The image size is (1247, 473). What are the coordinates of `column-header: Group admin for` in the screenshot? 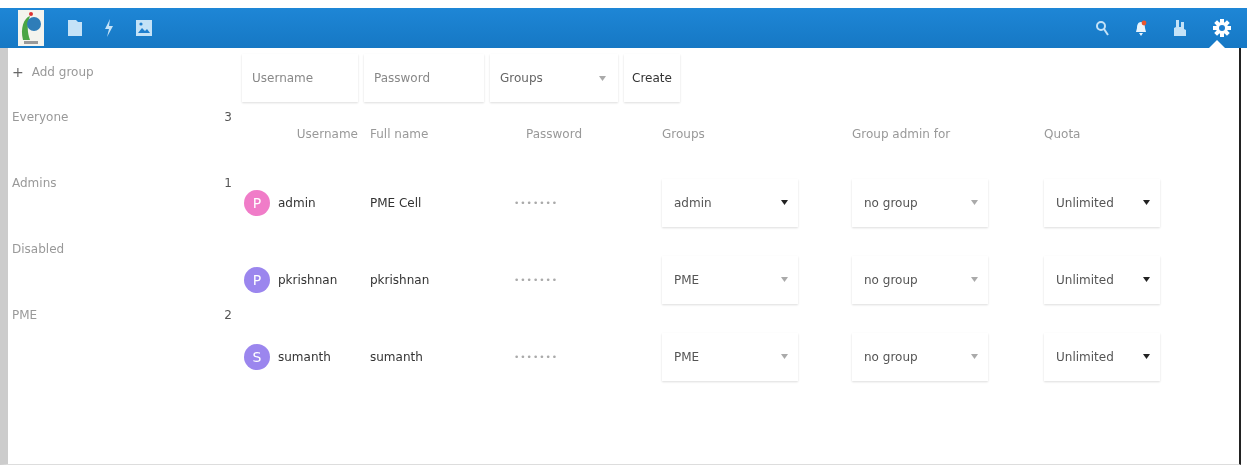 It's located at (902, 134).